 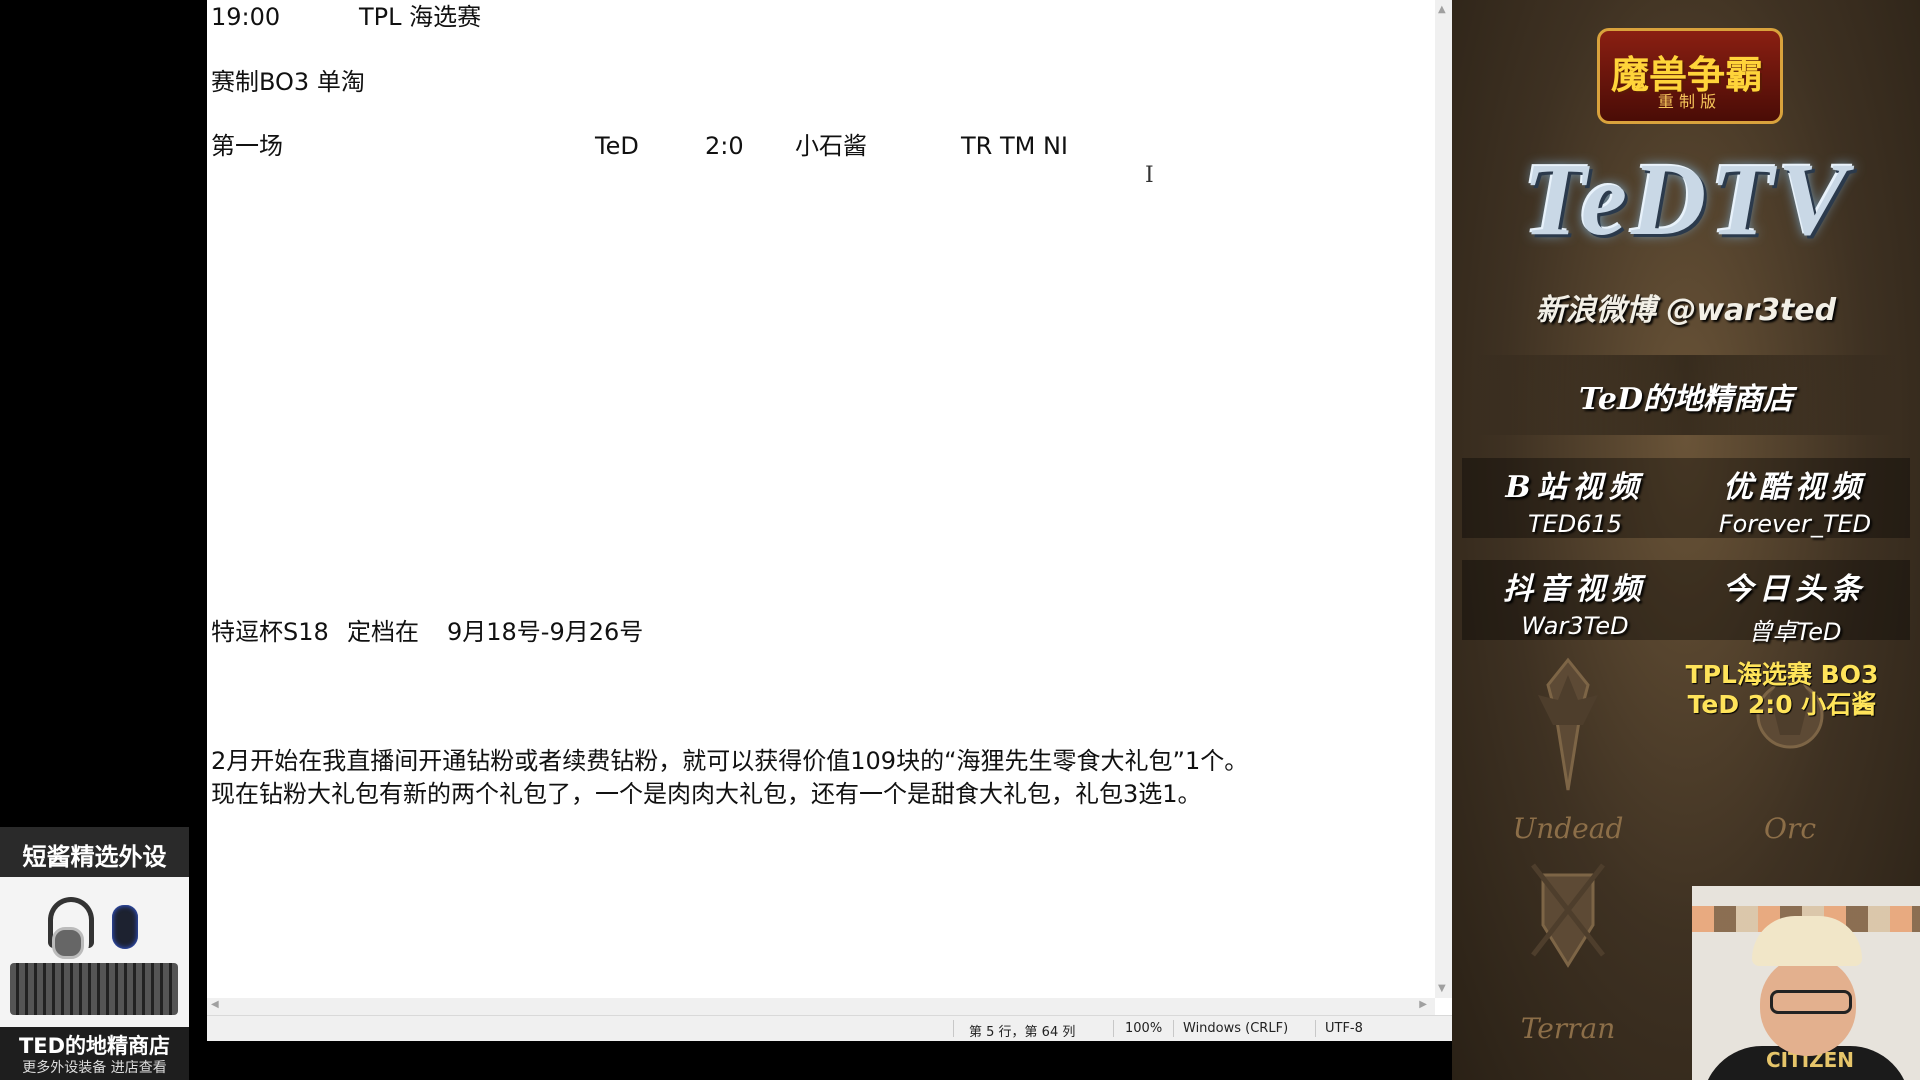 I want to click on video-site-label: 优酷视频, so click(x=1795, y=487).